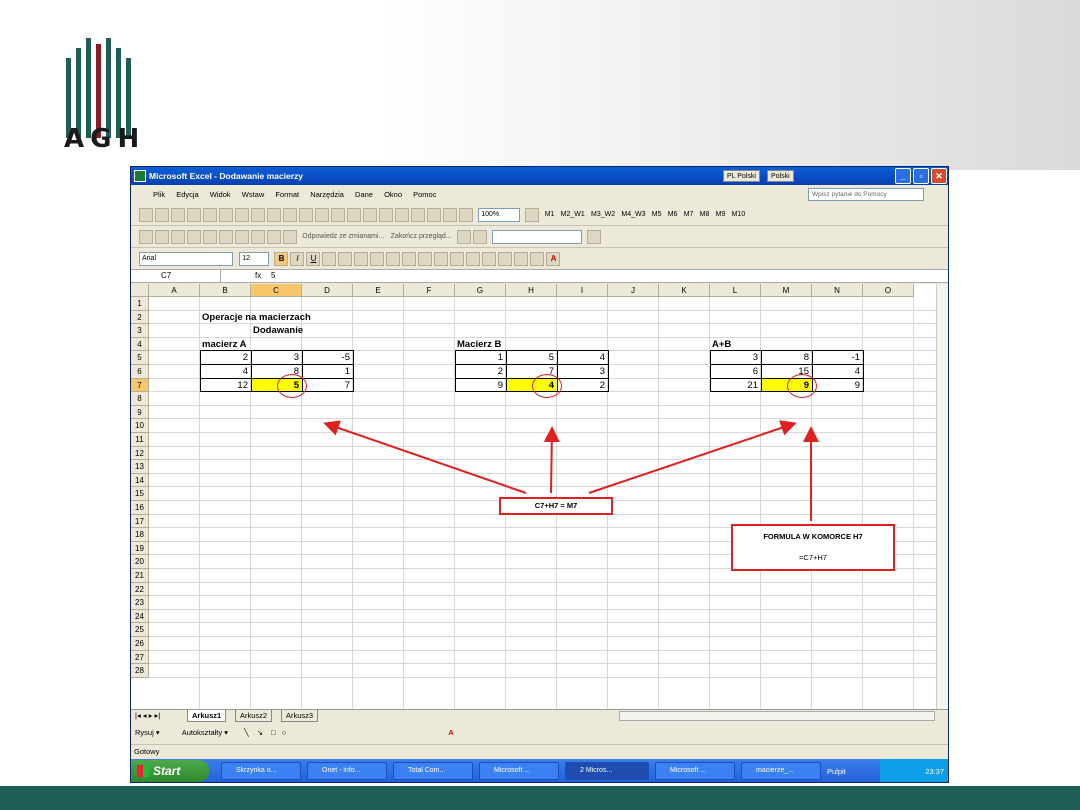 The width and height of the screenshot is (1080, 810). Describe the element at coordinates (721, 215) in the screenshot. I see `macro-m9: M9` at that location.